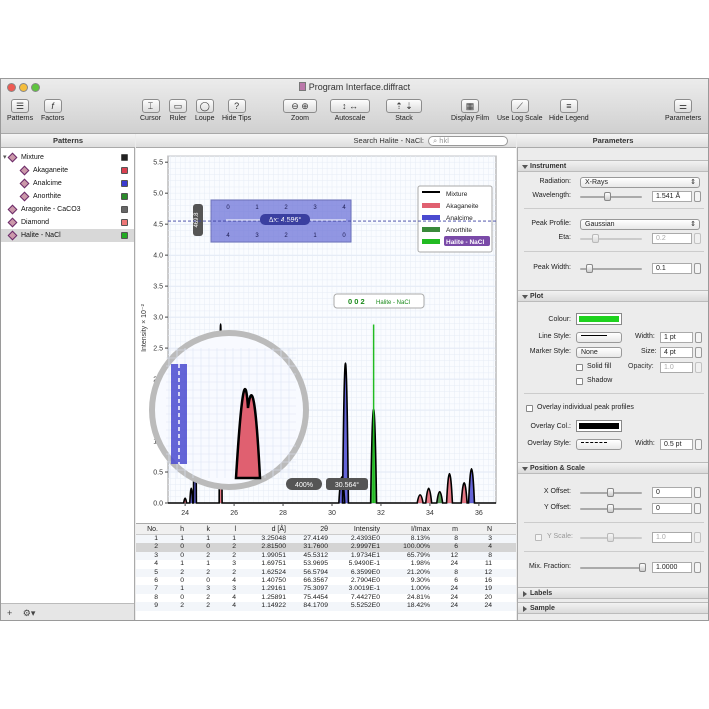  Describe the element at coordinates (431, 241) in the screenshot. I see `legend-swatch` at that location.